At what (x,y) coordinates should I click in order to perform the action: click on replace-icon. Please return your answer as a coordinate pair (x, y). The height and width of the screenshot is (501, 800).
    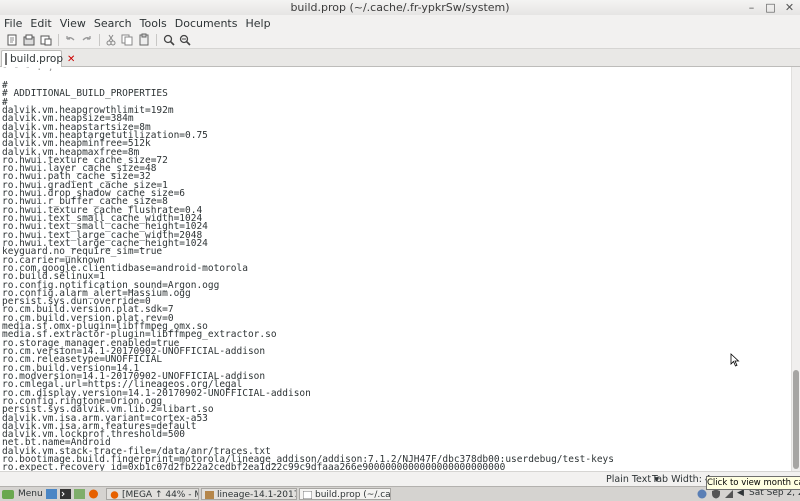
    Looking at the image, I should click on (185, 40).